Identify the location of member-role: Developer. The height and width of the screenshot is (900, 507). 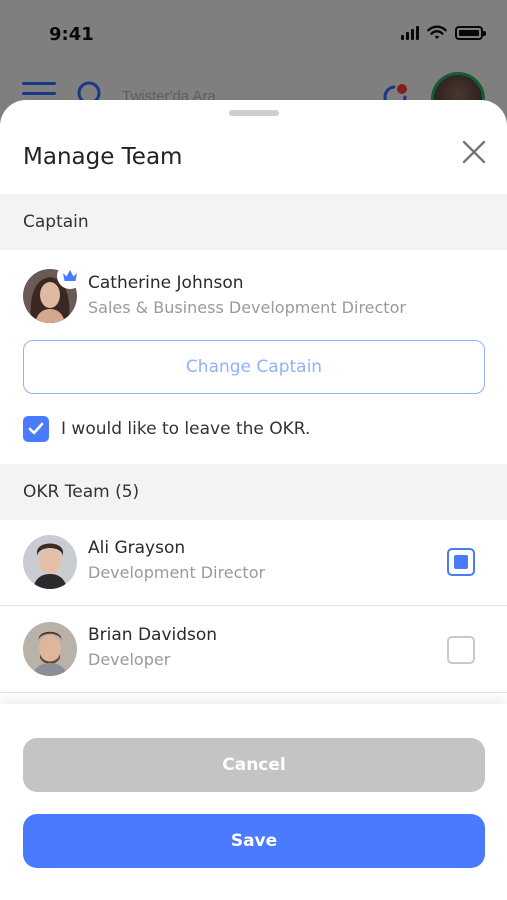
(129, 659).